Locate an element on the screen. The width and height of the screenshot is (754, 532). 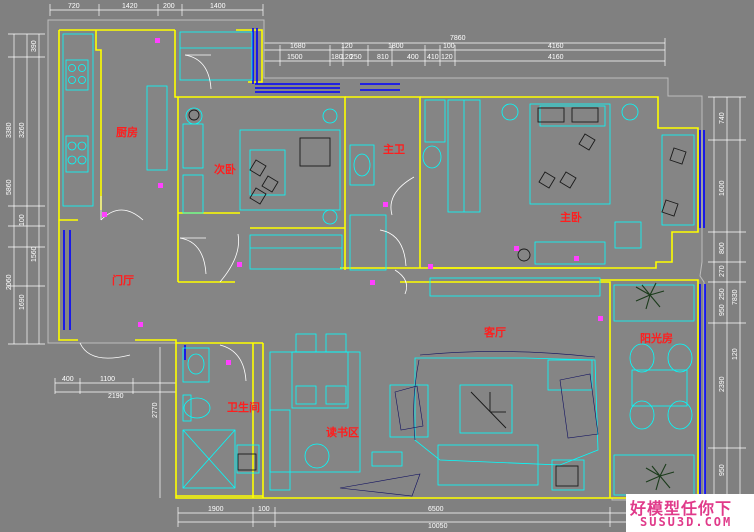
dim-row4-4: 250 is located at coordinates (356, 57).